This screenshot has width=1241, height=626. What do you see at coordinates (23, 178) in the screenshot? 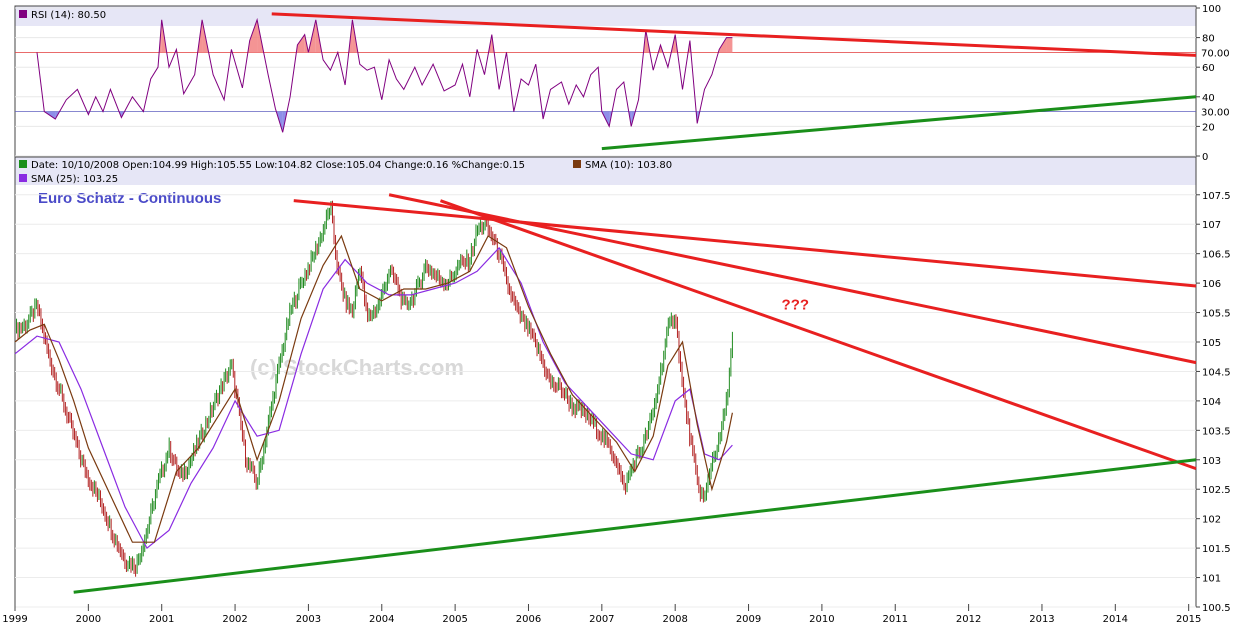
I see `sma25-legend-swatch` at bounding box center [23, 178].